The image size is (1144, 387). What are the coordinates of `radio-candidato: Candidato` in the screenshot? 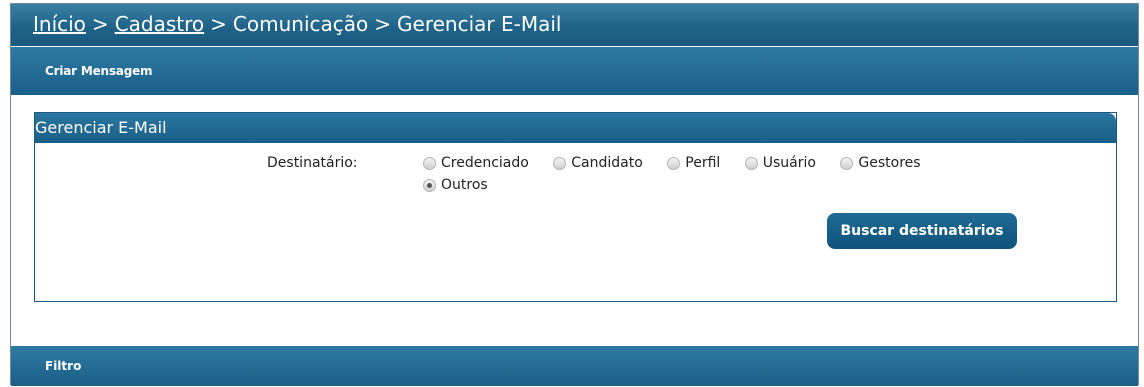 It's located at (598, 163).